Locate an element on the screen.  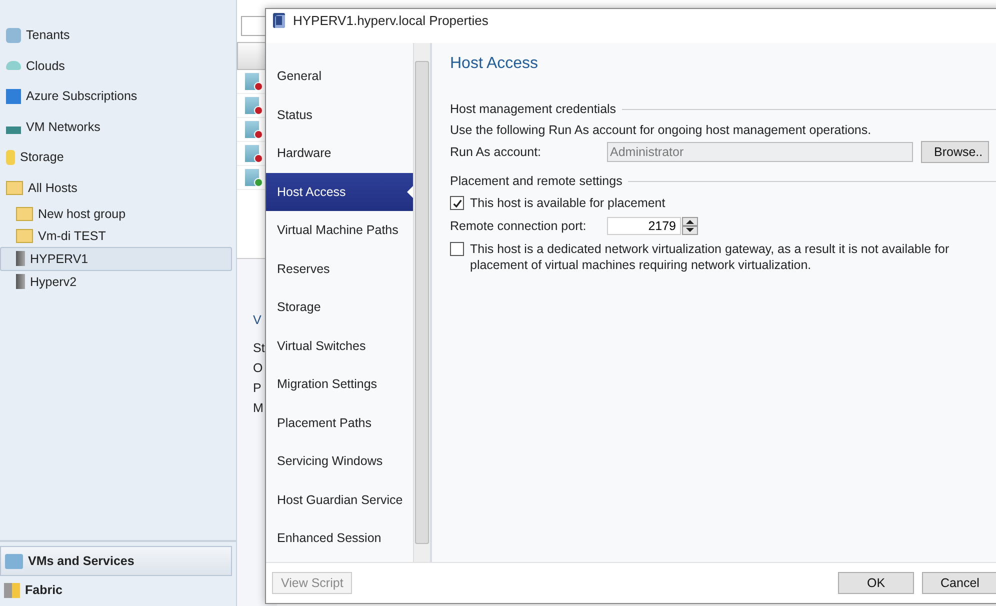
ok-button: OK is located at coordinates (876, 583).